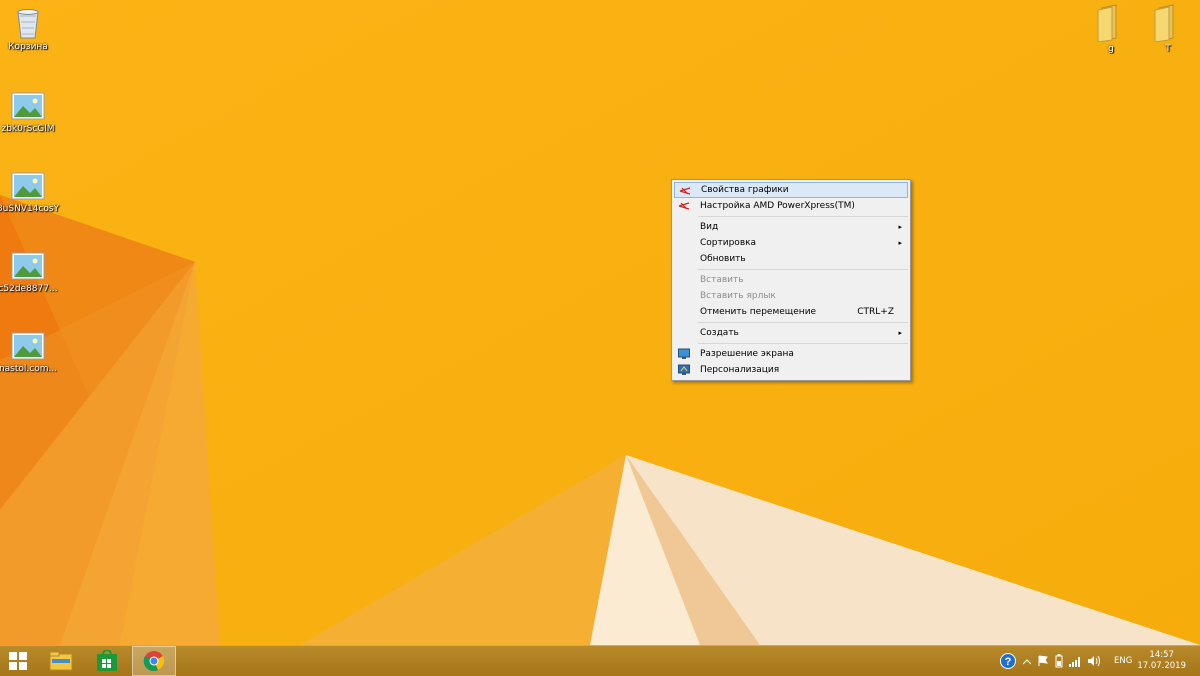 This screenshot has height=676, width=1200. I want to click on desktop-icon-label: zbk0rScGlM, so click(28, 129).